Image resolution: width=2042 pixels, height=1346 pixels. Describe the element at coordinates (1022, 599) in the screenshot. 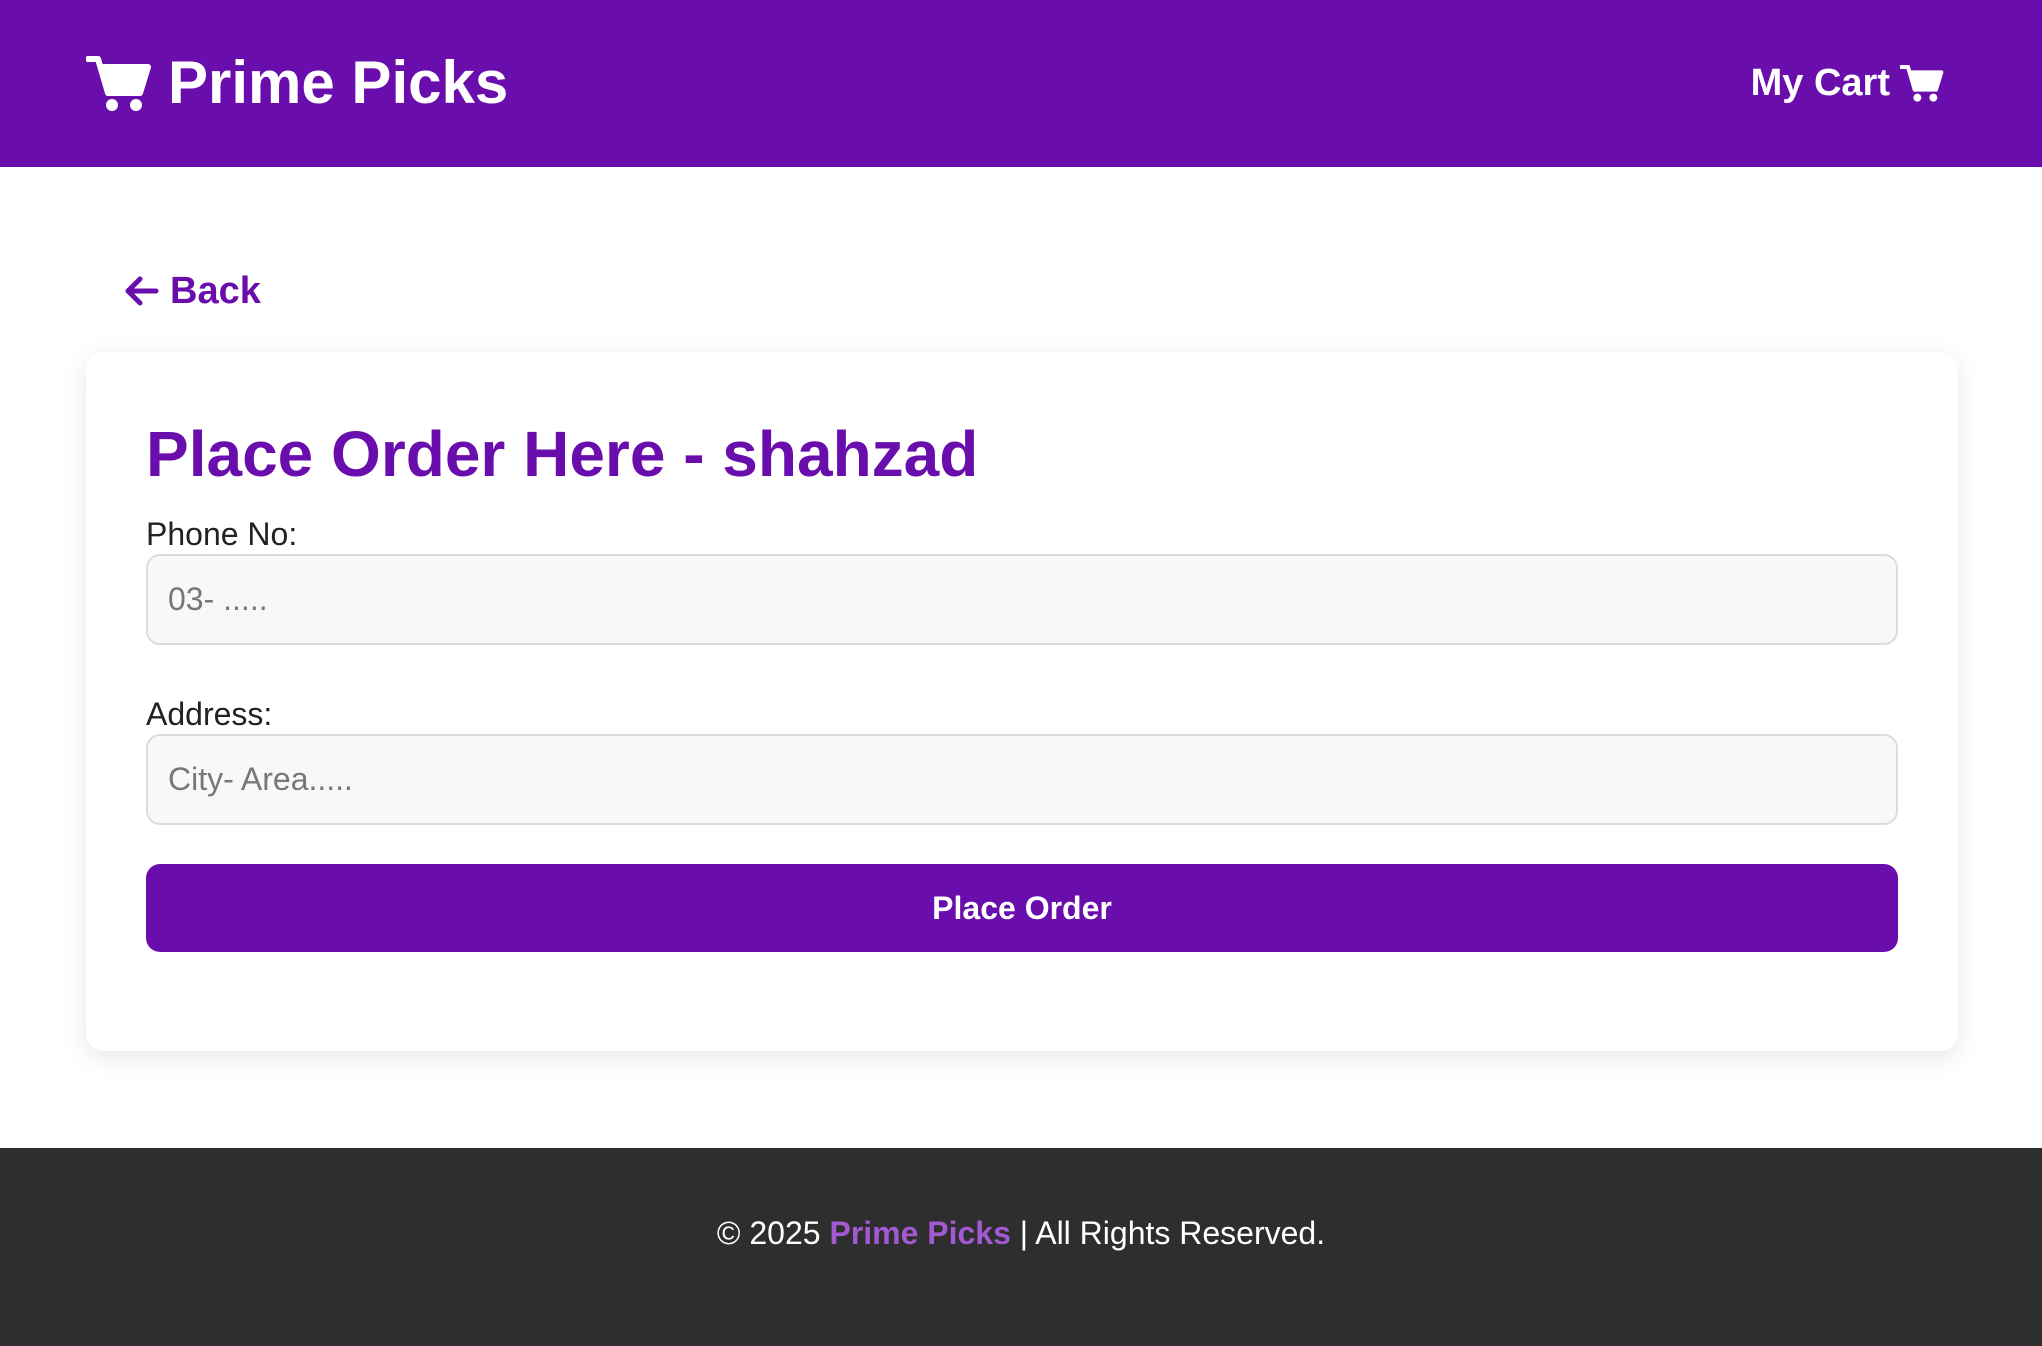

I see `phone-input` at that location.